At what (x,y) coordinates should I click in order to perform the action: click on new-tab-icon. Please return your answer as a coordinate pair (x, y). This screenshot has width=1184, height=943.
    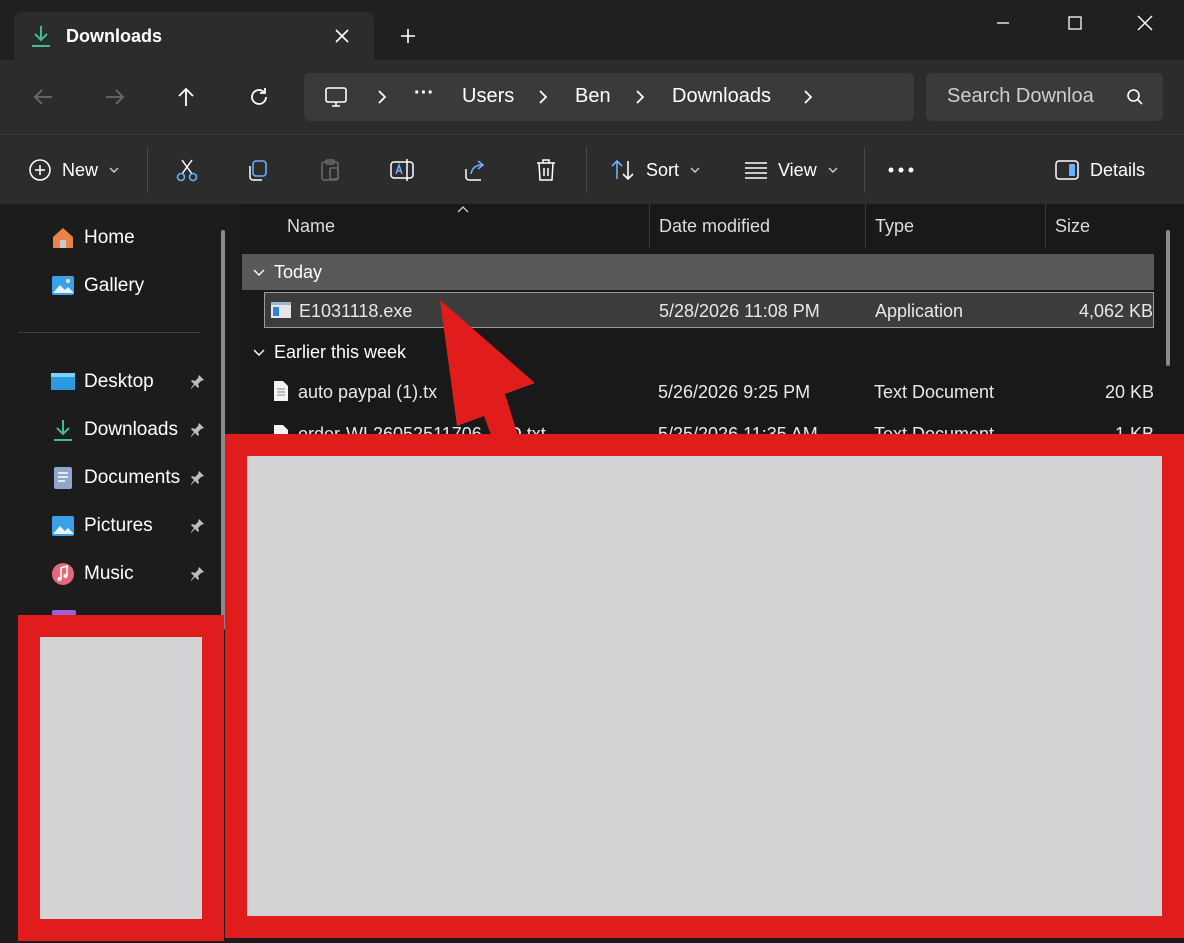
    Looking at the image, I should click on (408, 36).